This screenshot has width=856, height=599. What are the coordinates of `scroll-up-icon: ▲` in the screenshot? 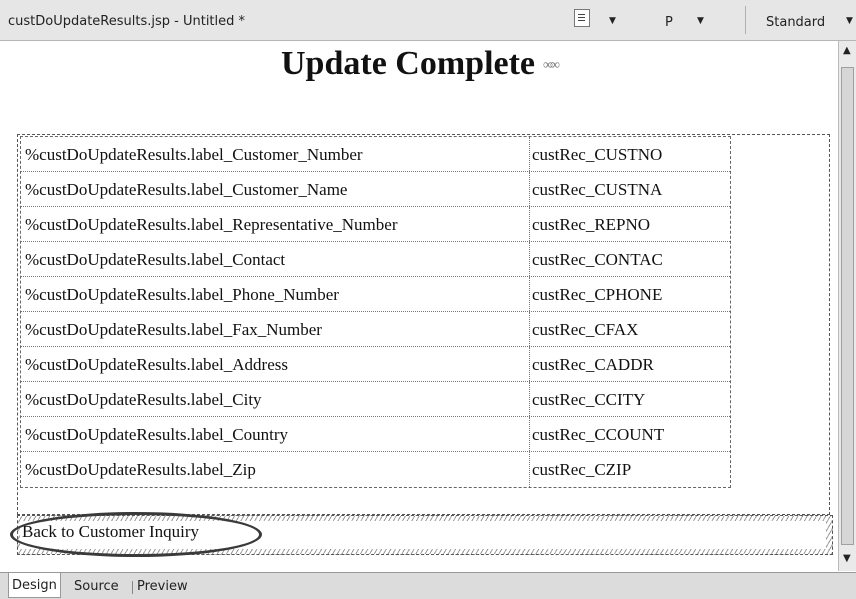 It's located at (847, 50).